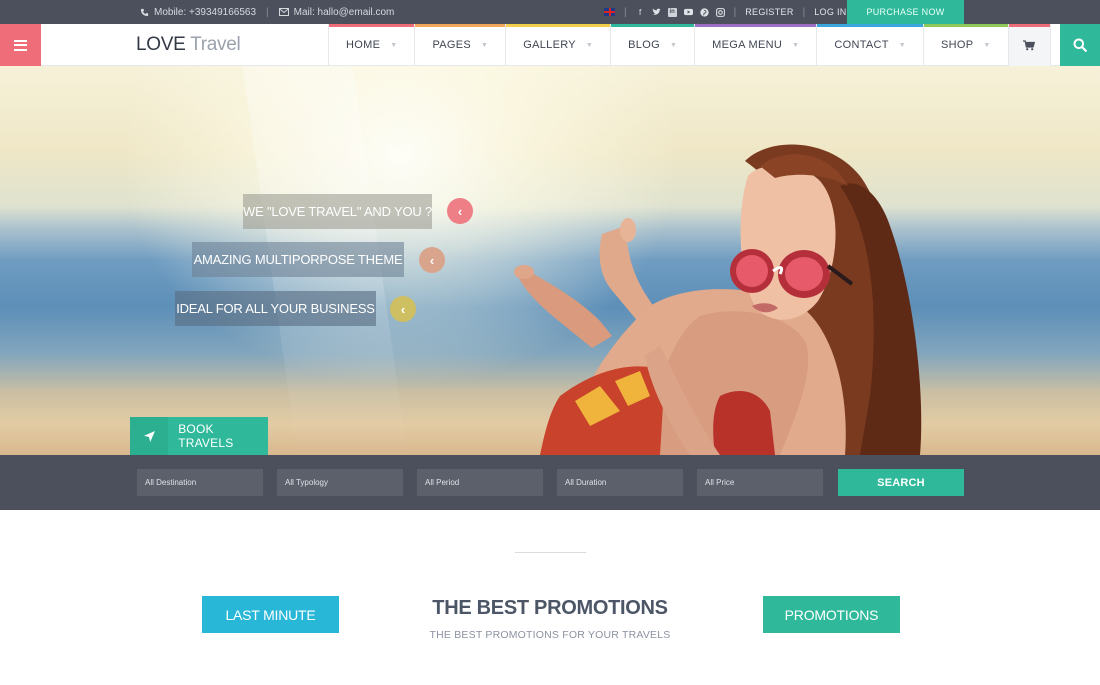 The image size is (1100, 685). Describe the element at coordinates (747, 45) in the screenshot. I see `nav-item-label: MEGA MENU` at that location.